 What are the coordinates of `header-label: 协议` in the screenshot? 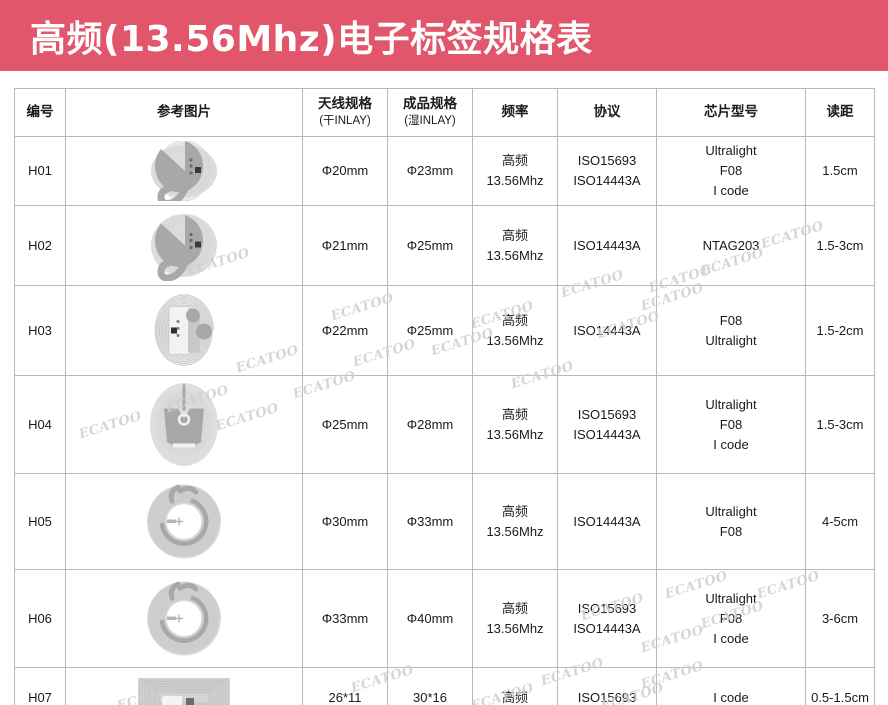 It's located at (607, 112).